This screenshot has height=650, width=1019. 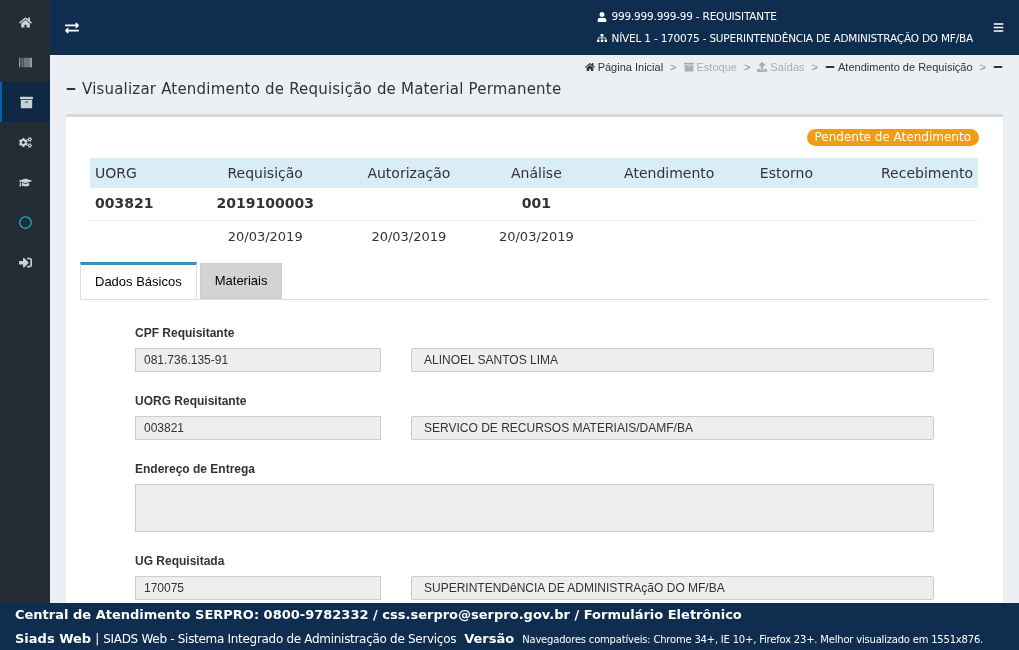 I want to click on menu-button, so click(x=998, y=27).